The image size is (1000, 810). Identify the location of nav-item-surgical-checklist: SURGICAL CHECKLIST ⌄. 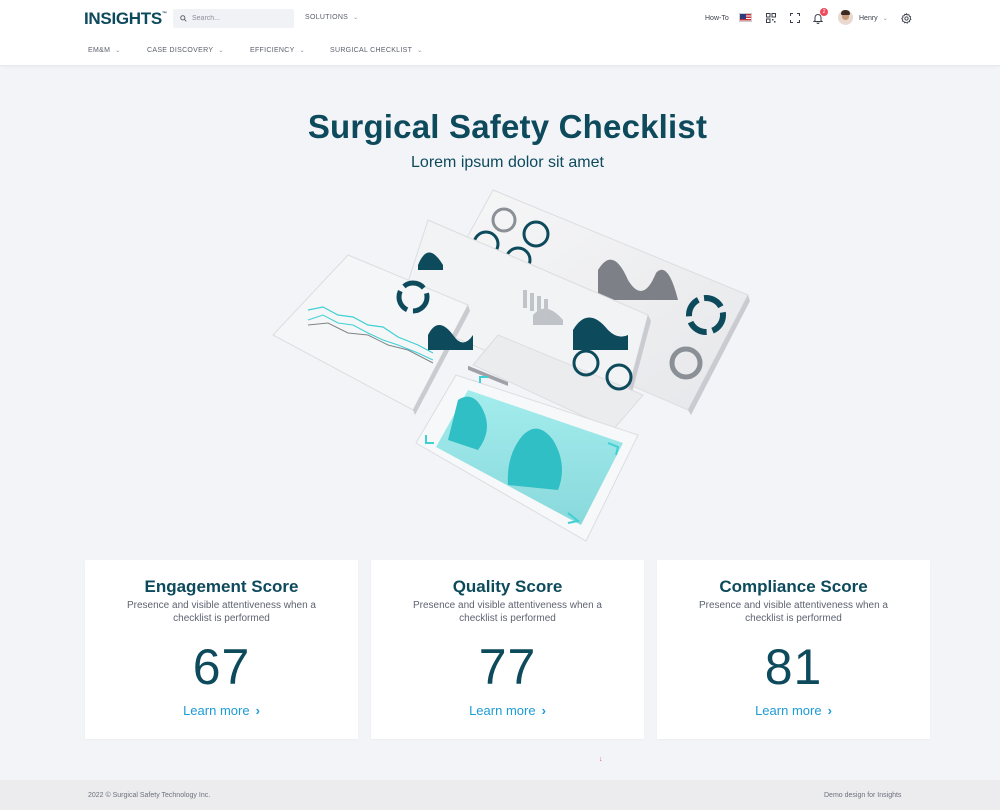
(376, 50).